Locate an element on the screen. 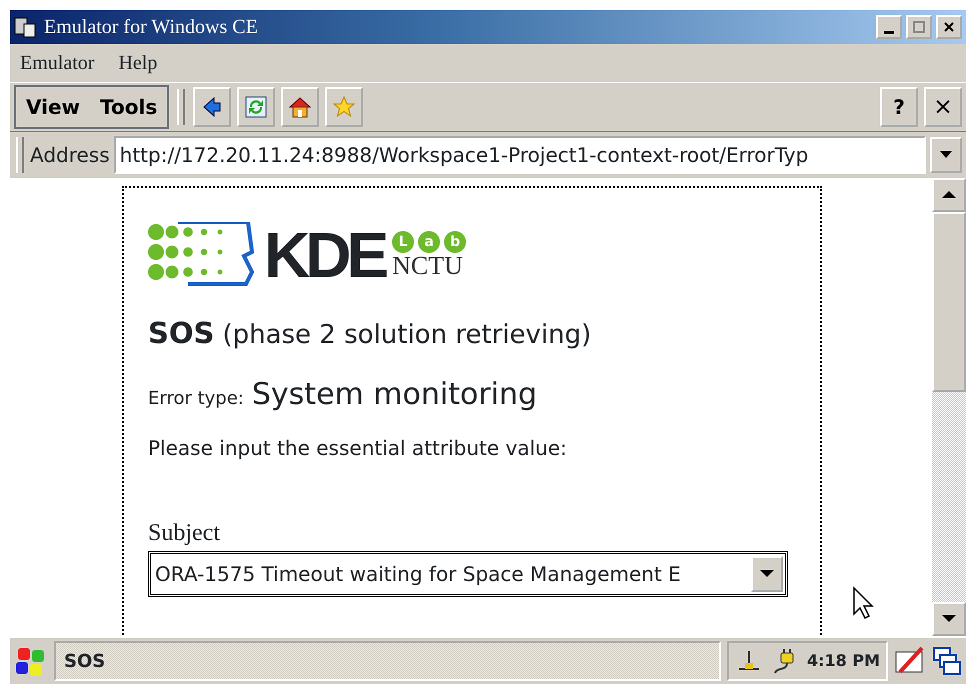  taskbar-task: SOS is located at coordinates (387, 661).